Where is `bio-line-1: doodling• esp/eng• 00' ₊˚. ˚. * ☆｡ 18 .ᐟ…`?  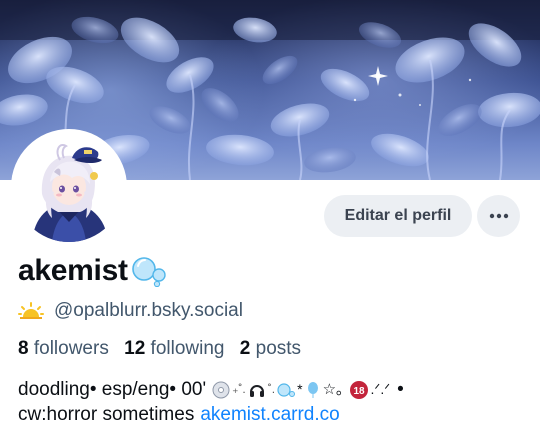
bio-line-1: doodling• esp/eng• 00' ₊˚. ˚. * ☆｡ 18 .ᐟ… is located at coordinates (273, 389).